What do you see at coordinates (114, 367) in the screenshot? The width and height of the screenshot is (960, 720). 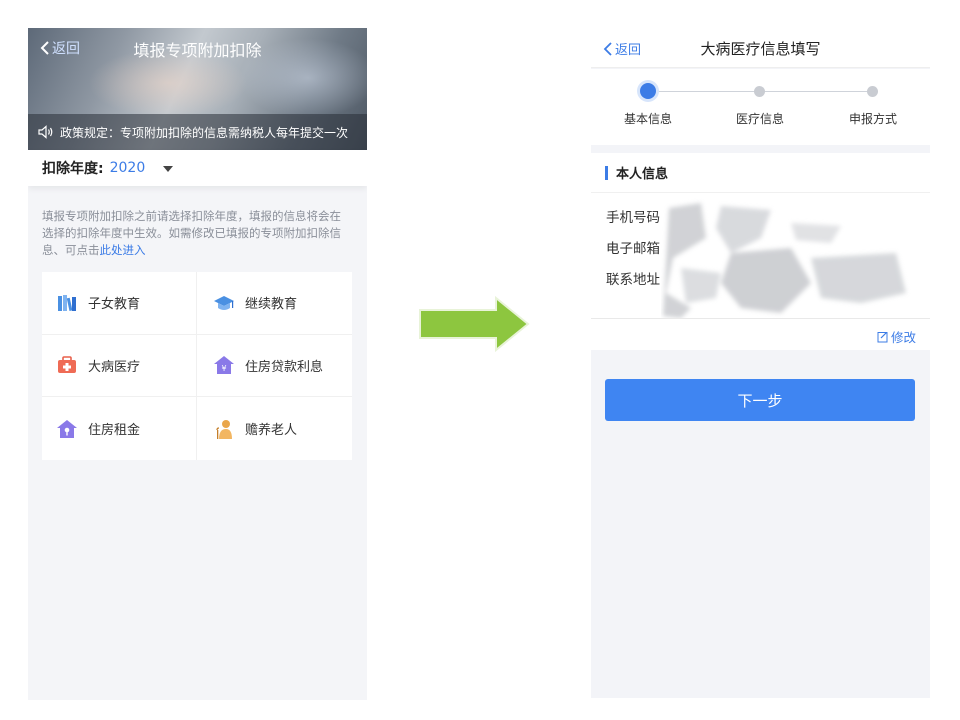 I see `category-label: 大病医疗` at bounding box center [114, 367].